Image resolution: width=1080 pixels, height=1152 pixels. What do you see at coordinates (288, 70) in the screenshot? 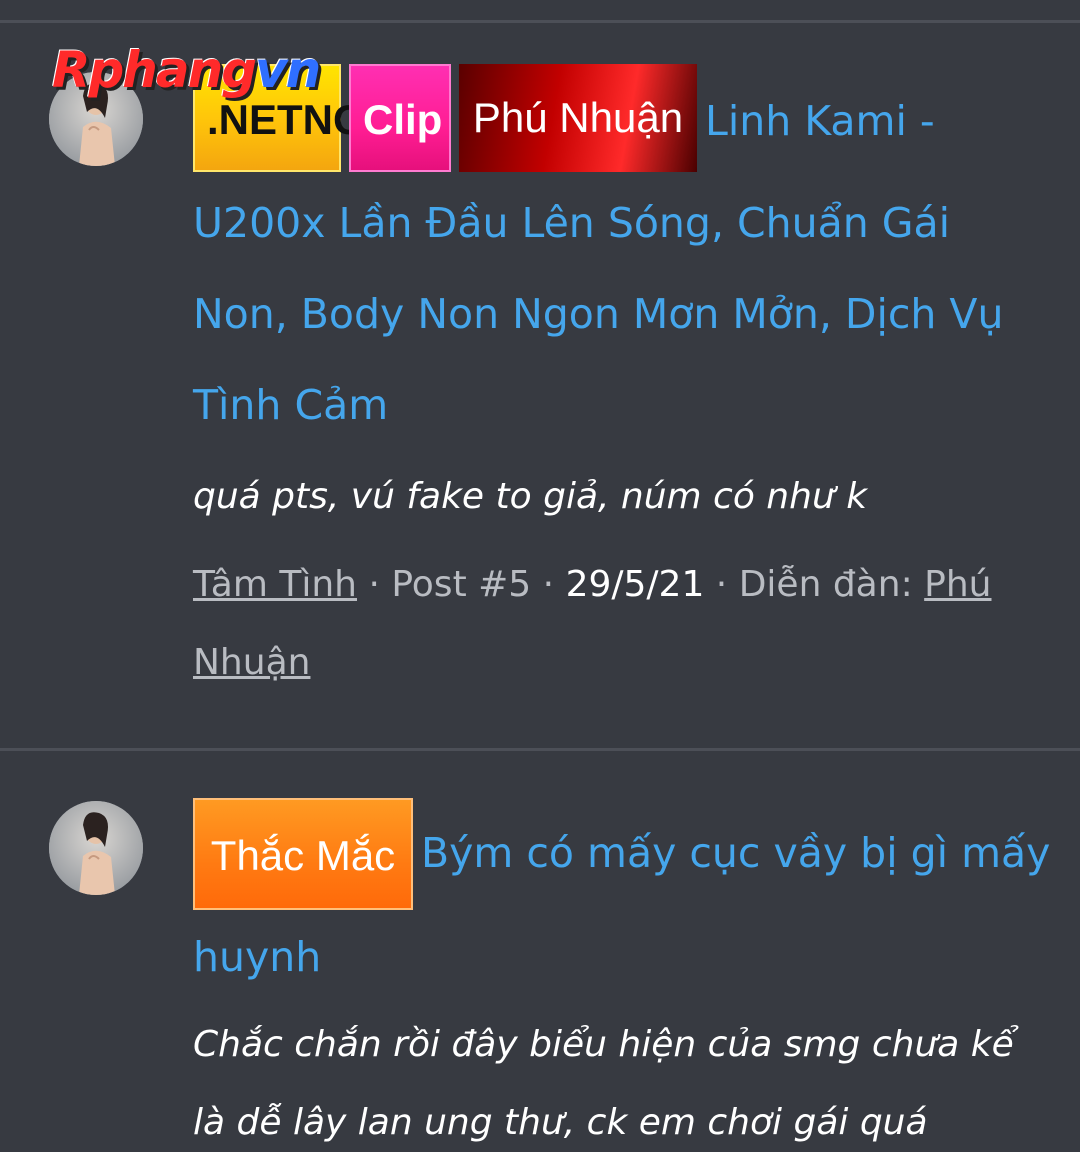
I see `watermark-text-blue: vn` at bounding box center [288, 70].